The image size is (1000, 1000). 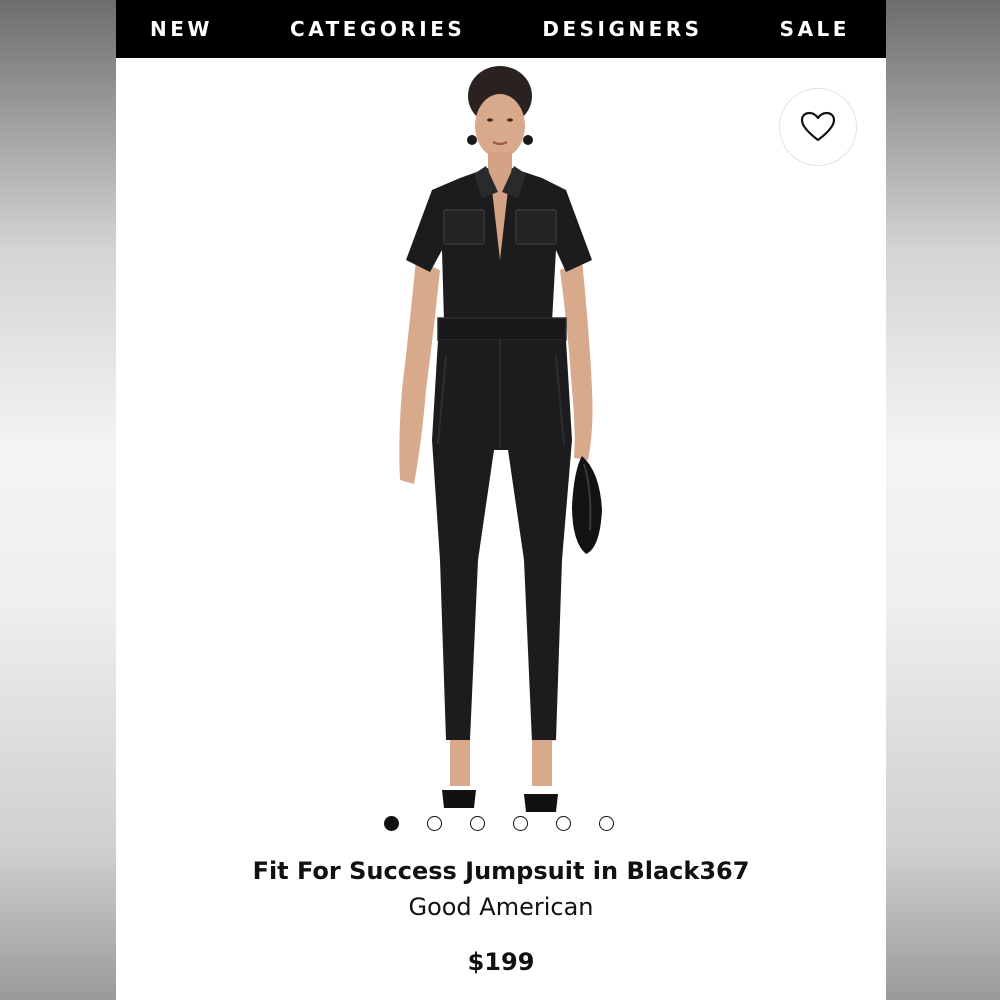 I want to click on heart-outline-icon, so click(x=818, y=126).